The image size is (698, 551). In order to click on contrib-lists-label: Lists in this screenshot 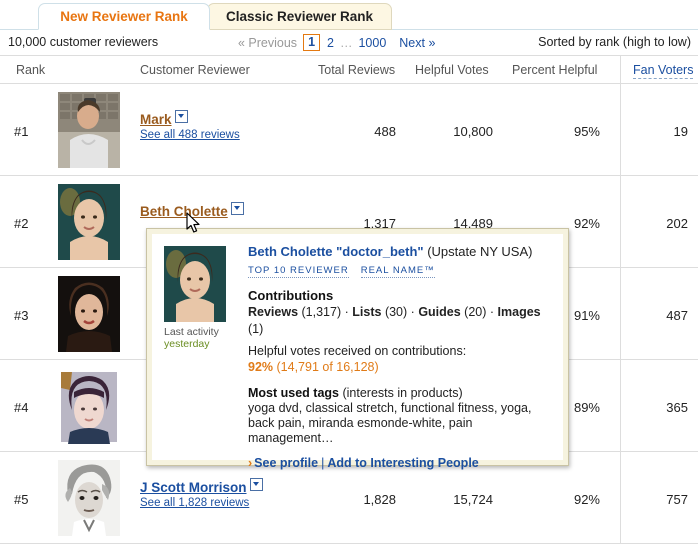, I will do `click(366, 312)`.